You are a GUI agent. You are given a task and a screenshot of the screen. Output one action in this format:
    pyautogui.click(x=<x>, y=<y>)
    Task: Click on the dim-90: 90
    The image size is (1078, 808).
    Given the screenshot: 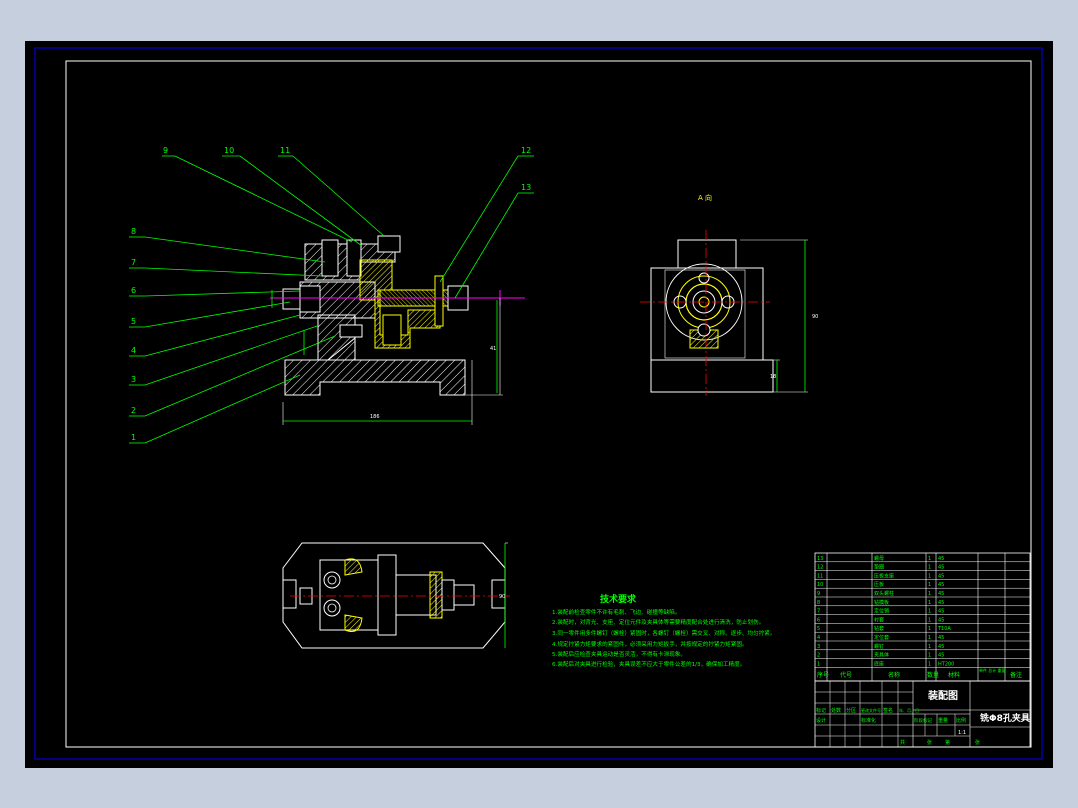 What is the action you would take?
    pyautogui.click(x=815, y=317)
    